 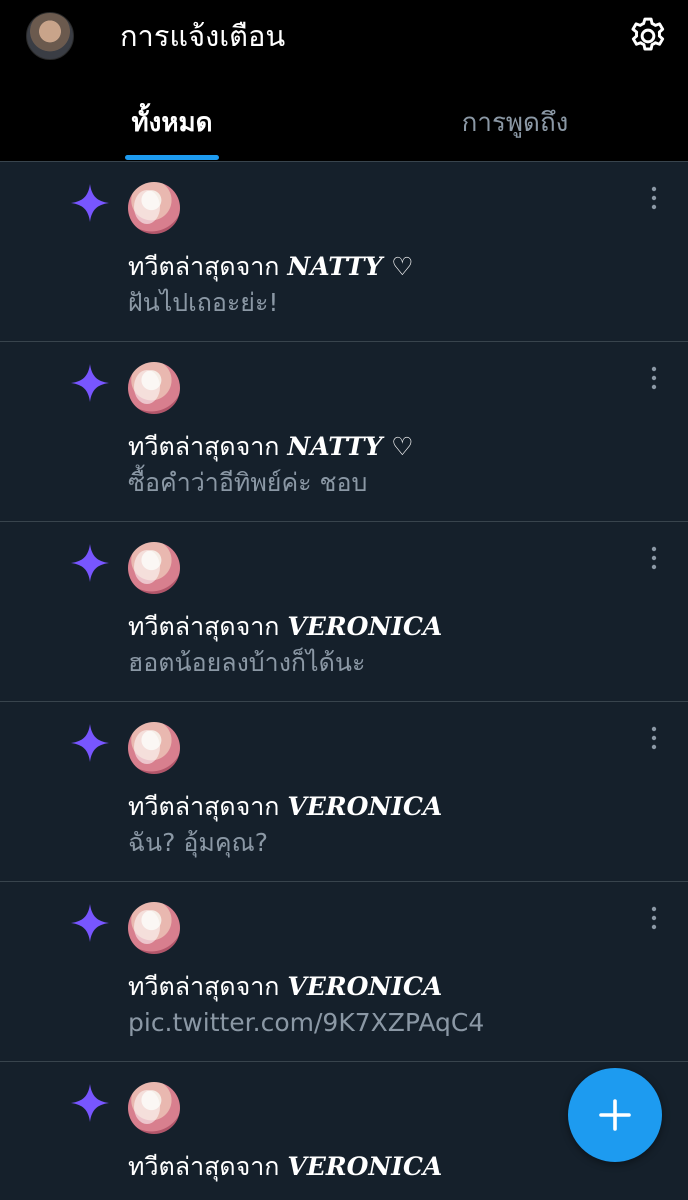 I want to click on compose-tweet-button, so click(x=615, y=1115).